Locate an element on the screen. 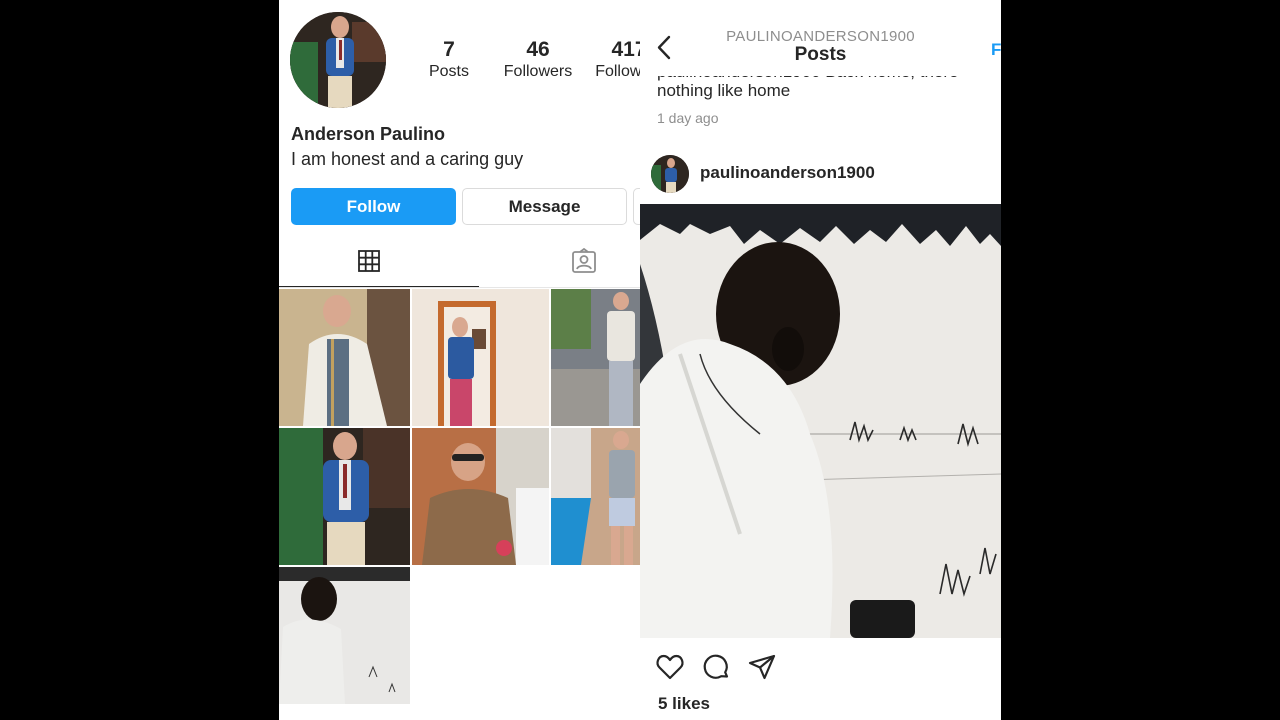 The height and width of the screenshot is (720, 1280). header-username: PAULINOANDERSON1900 is located at coordinates (820, 36).